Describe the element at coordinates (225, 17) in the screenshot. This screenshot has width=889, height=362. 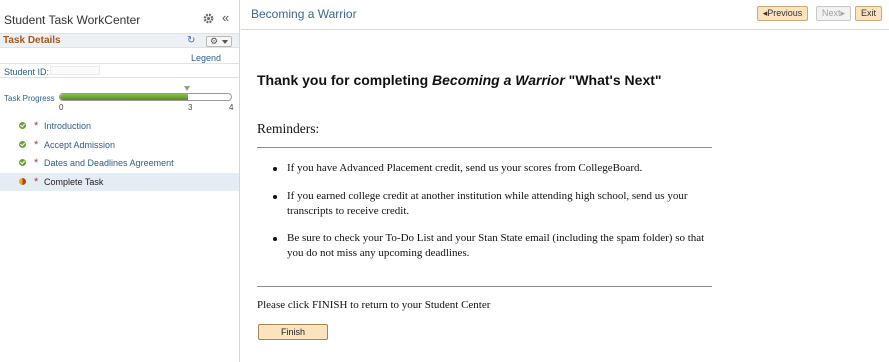
I see `collapse-panel-icon: «` at that location.